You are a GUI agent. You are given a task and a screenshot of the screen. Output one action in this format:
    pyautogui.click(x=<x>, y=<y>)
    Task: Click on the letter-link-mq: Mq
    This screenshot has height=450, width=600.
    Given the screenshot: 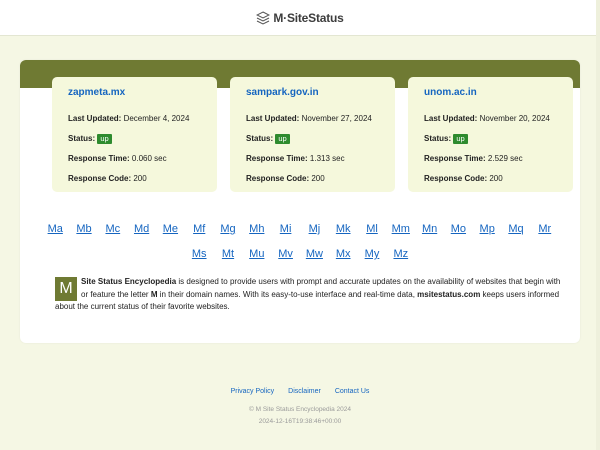 What is the action you would take?
    pyautogui.click(x=516, y=229)
    